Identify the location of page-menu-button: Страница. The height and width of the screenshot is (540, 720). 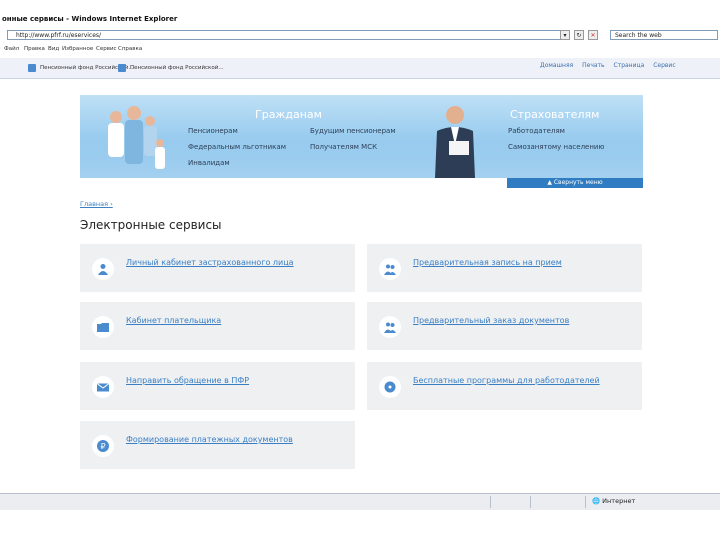
(629, 65).